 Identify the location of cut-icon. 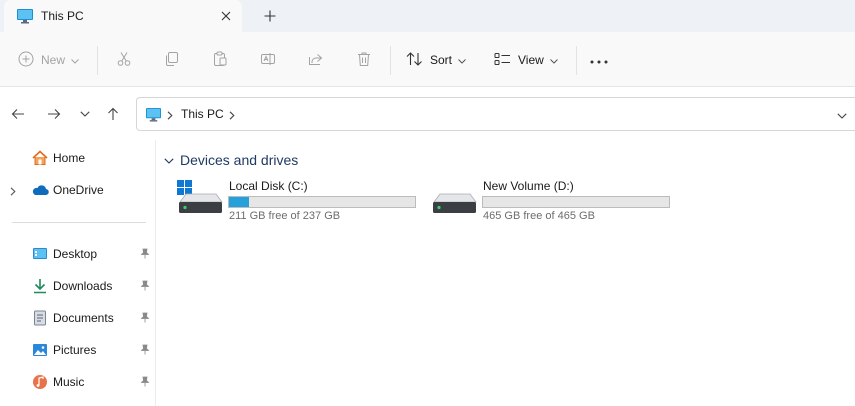
(124, 60).